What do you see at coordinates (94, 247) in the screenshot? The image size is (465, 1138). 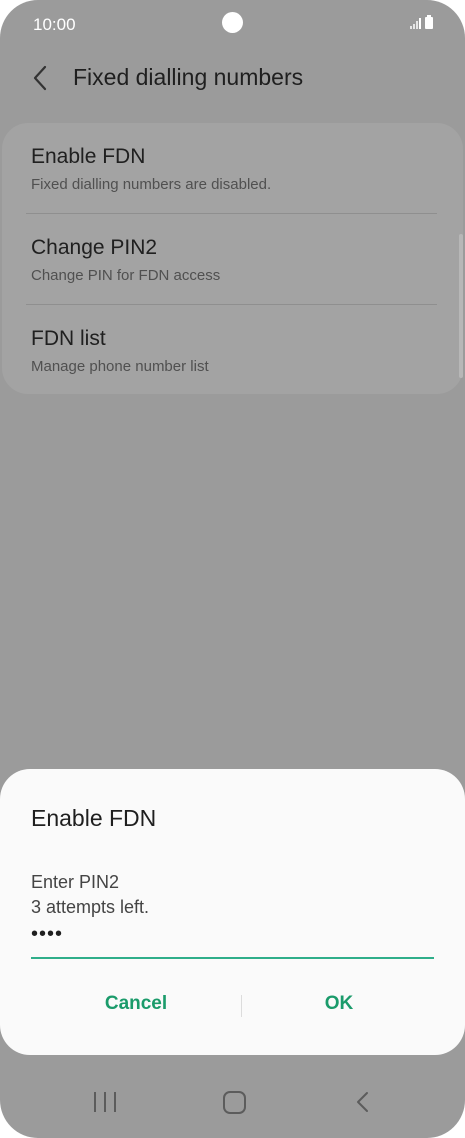 I see `menu-item-title: Change PIN2` at bounding box center [94, 247].